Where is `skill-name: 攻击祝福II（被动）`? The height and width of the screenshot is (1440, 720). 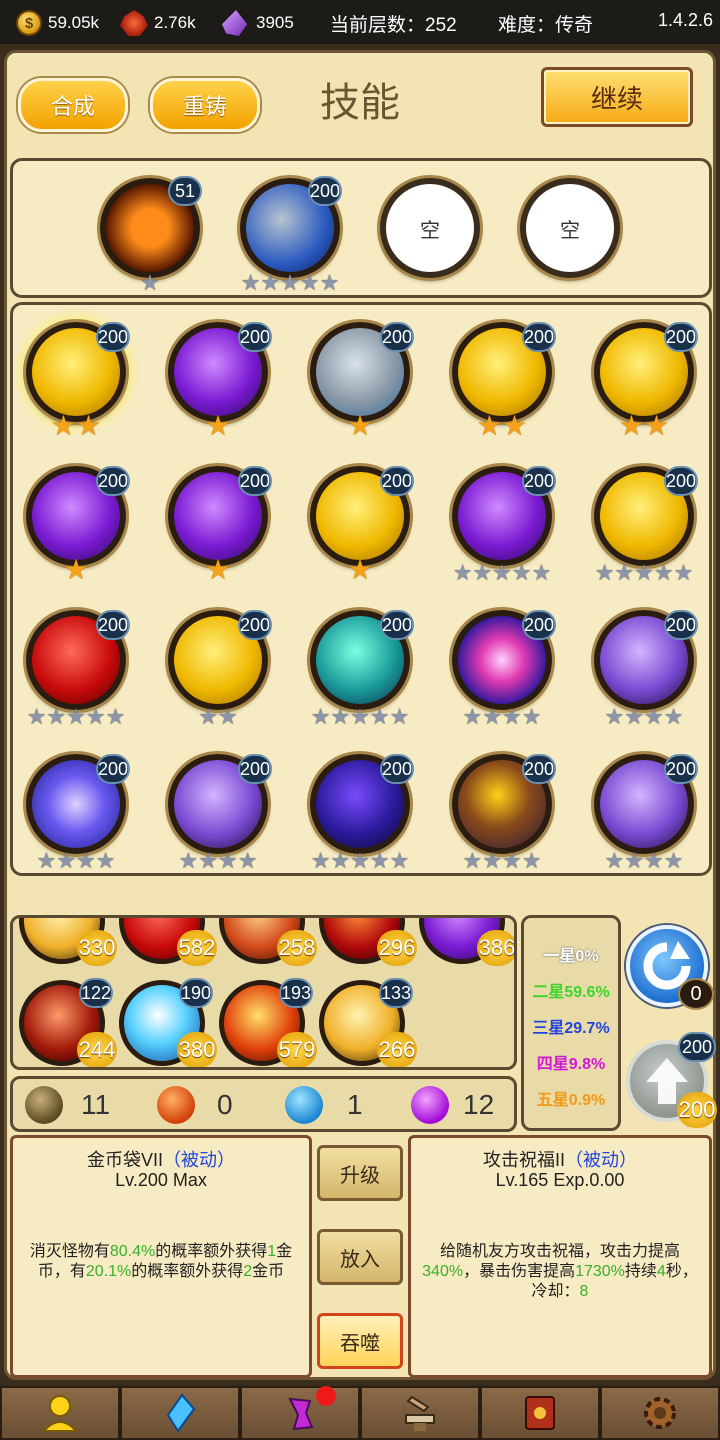 skill-name: 攻击祝福II（被动） is located at coordinates (560, 1159).